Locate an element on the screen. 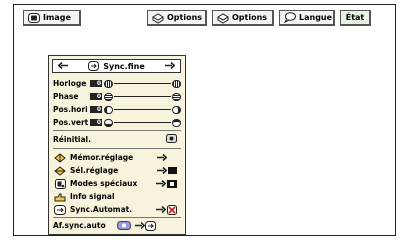 The height and width of the screenshot is (242, 414). tab-langue: Langue is located at coordinates (307, 18).